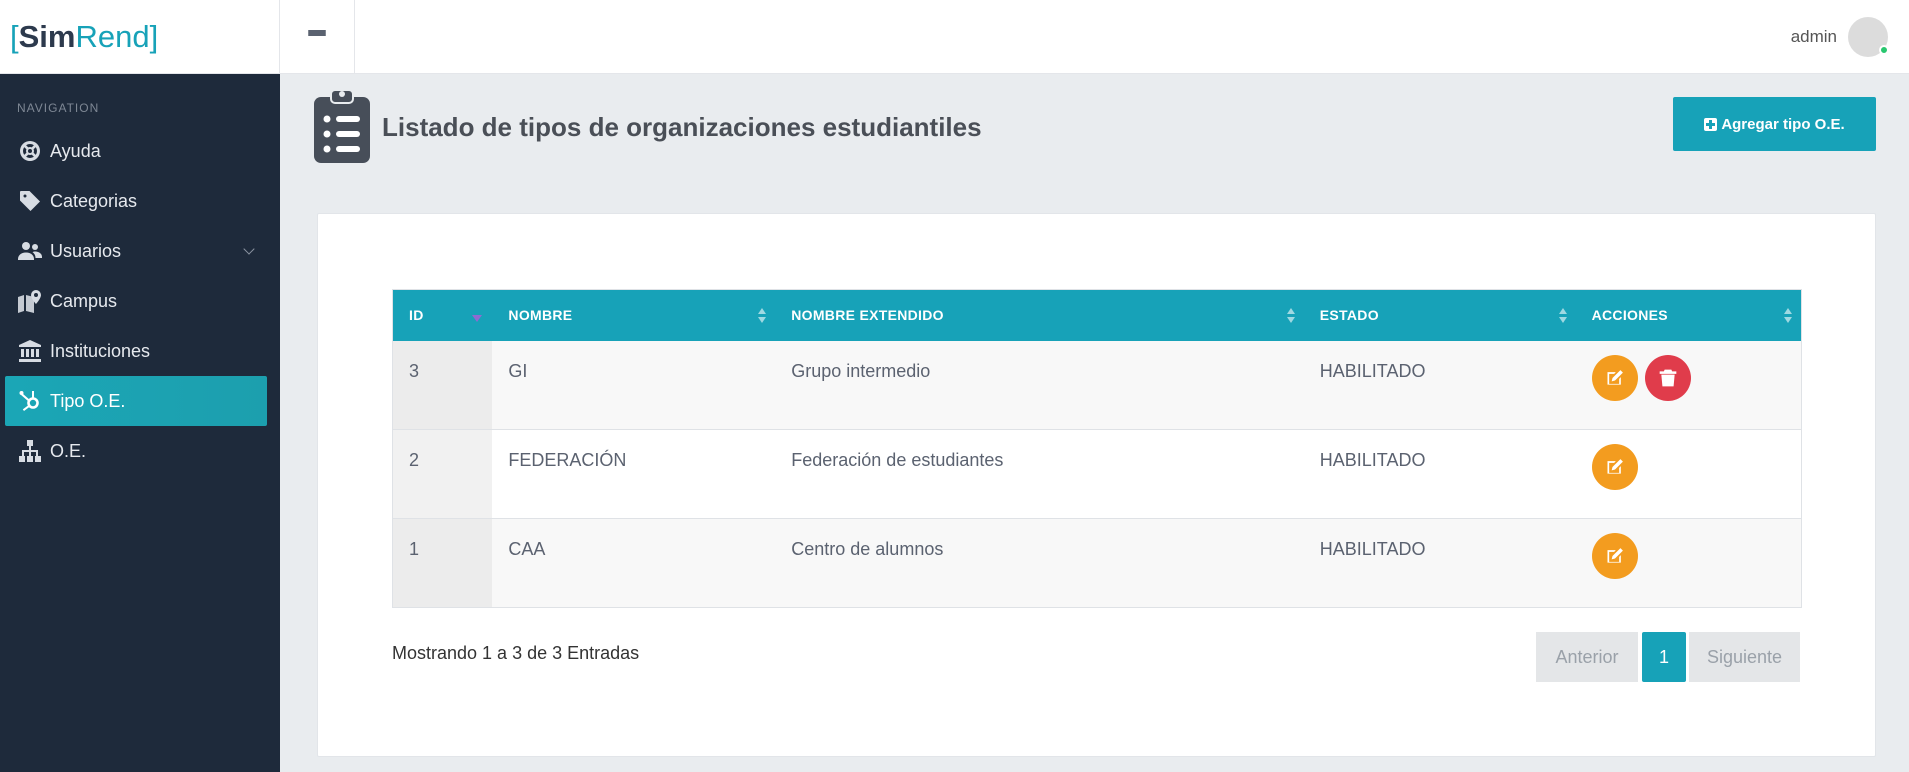 Image resolution: width=1909 pixels, height=772 pixels. Describe the element at coordinates (442, 474) in the screenshot. I see `cell-id: 2` at that location.